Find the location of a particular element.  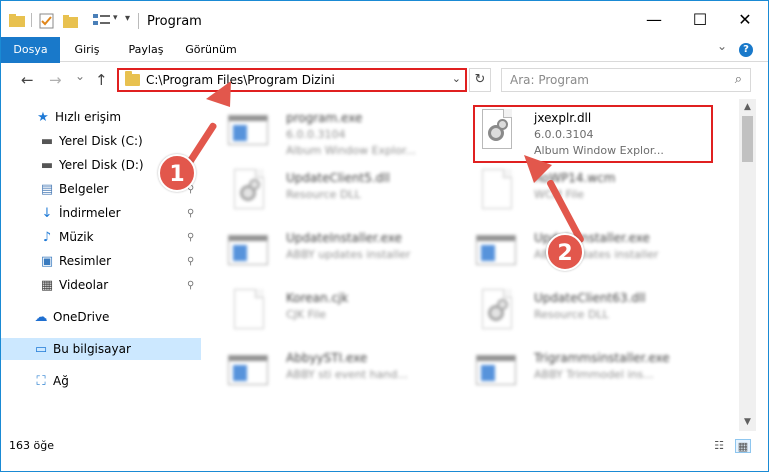

view-options-icon is located at coordinates (102, 20).